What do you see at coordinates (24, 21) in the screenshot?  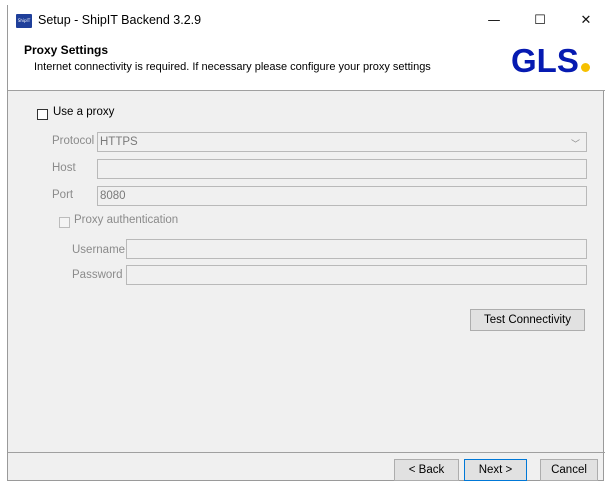 I see `app-icon: ShipIT` at bounding box center [24, 21].